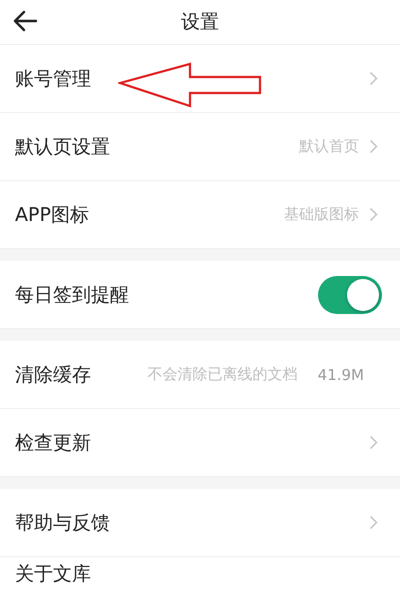  What do you see at coordinates (223, 374) in the screenshot?
I see `hint-text: 不会清除已离线的文档` at bounding box center [223, 374].